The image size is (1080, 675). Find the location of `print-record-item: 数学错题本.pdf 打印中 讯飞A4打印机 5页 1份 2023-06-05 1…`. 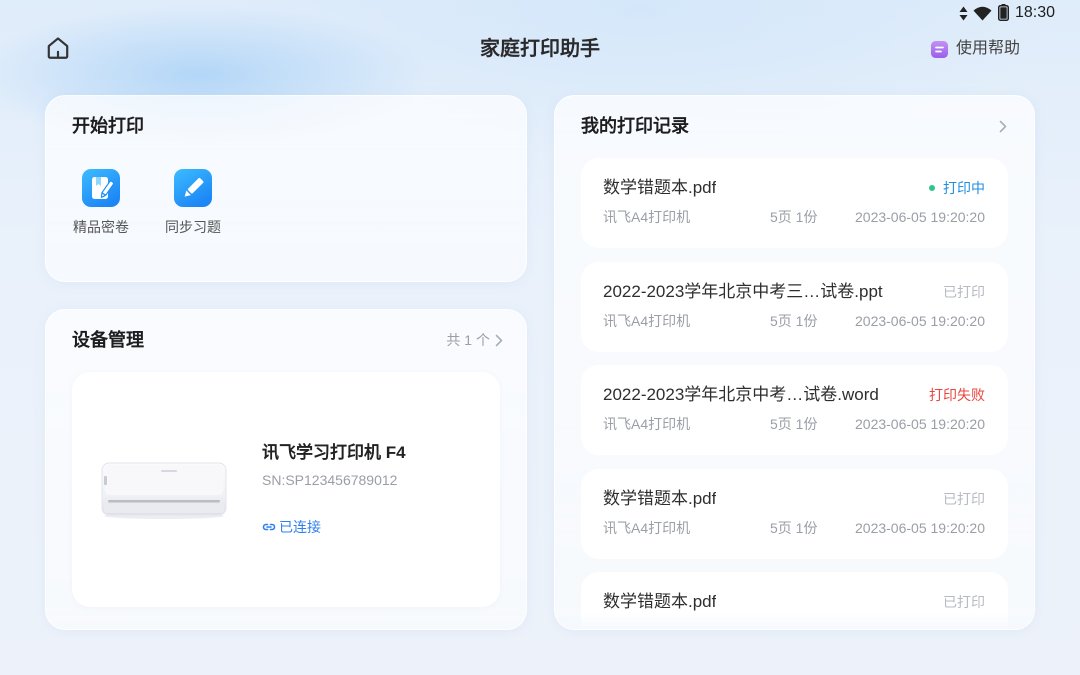

print-record-item: 数学错题本.pdf 打印中 讯飞A4打印机 5页 1份 2023-06-05 1… is located at coordinates (794, 203).